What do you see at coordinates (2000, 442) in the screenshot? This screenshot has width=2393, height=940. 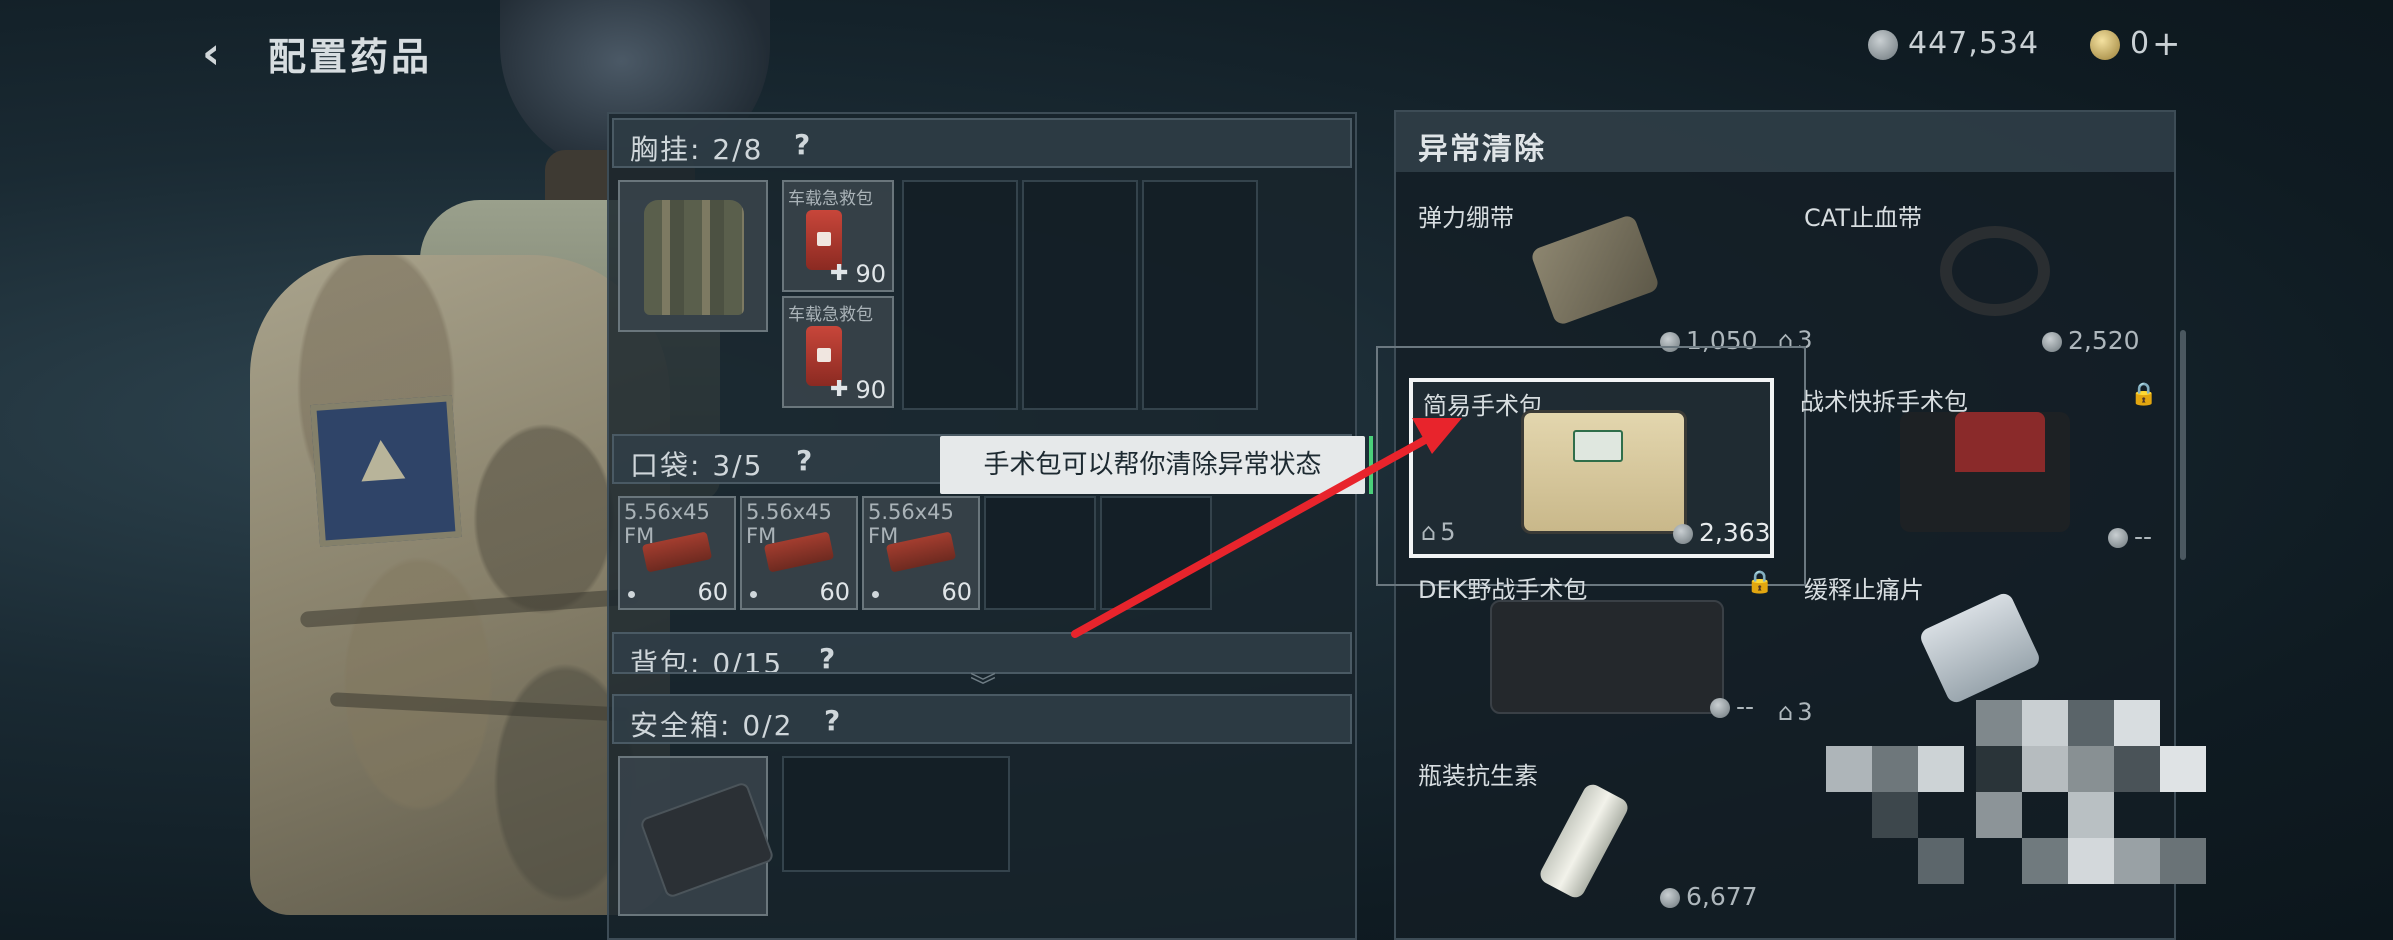 I see `tactical-kit-flap-icon` at bounding box center [2000, 442].